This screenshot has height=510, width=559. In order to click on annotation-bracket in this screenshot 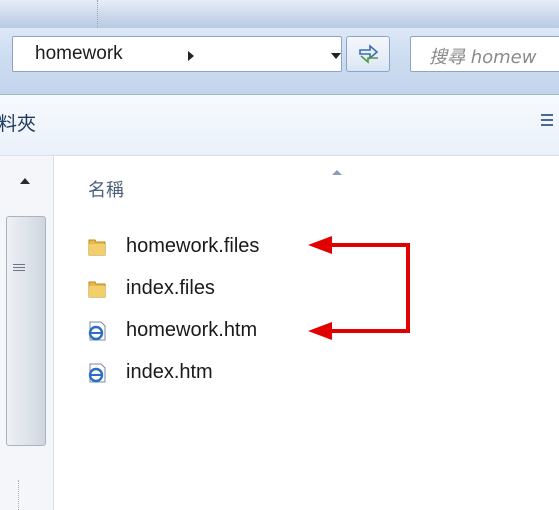, I will do `click(359, 288)`.